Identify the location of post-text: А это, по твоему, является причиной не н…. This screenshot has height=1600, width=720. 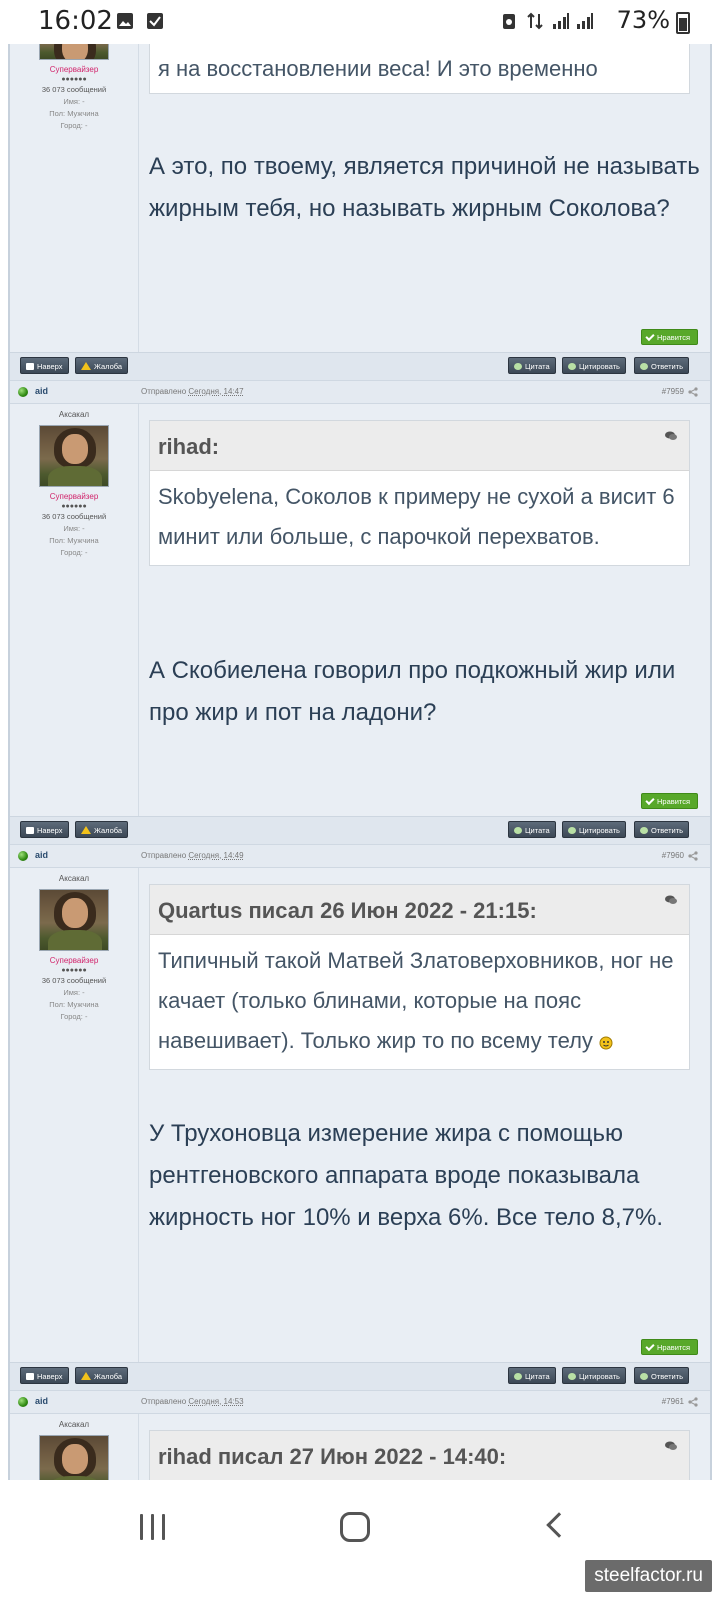
(424, 187).